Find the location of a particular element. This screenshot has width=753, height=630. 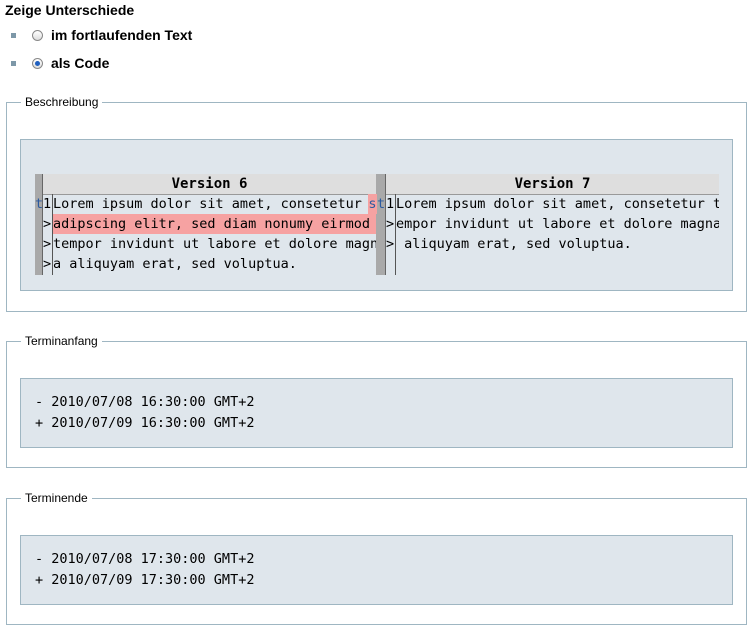

radio-fortlaufender-text is located at coordinates (37, 35).